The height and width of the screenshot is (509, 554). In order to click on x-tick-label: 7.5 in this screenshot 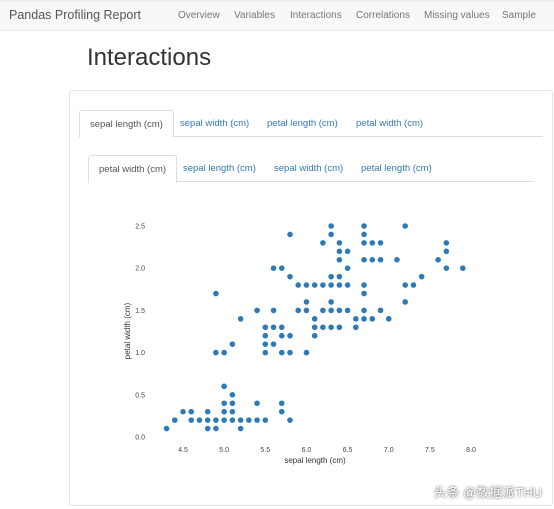, I will do `click(430, 450)`.